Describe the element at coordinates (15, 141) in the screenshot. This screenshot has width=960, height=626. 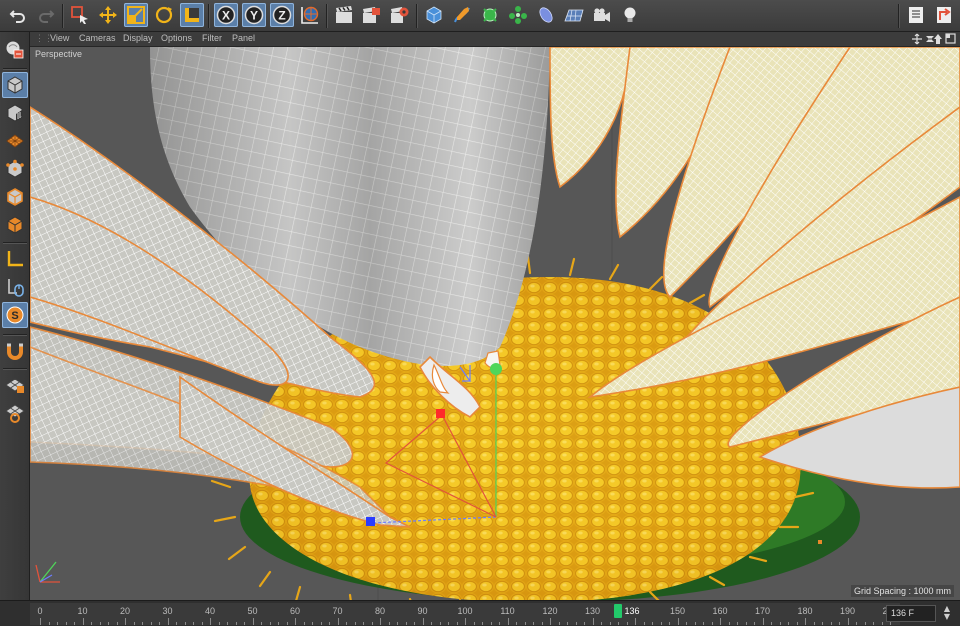
I see `points-mode-icon` at that location.